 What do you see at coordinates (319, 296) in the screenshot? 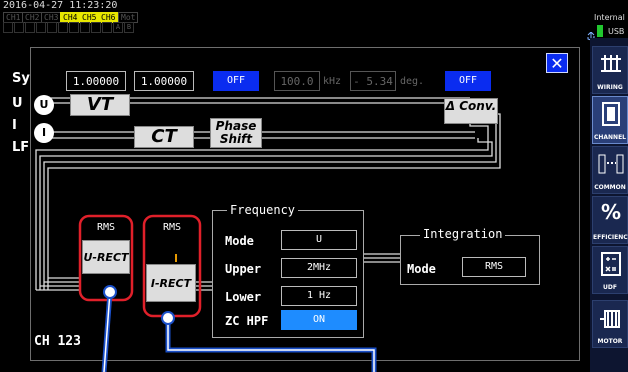
I see `frequency-lower-field: 1 Hz` at bounding box center [319, 296].